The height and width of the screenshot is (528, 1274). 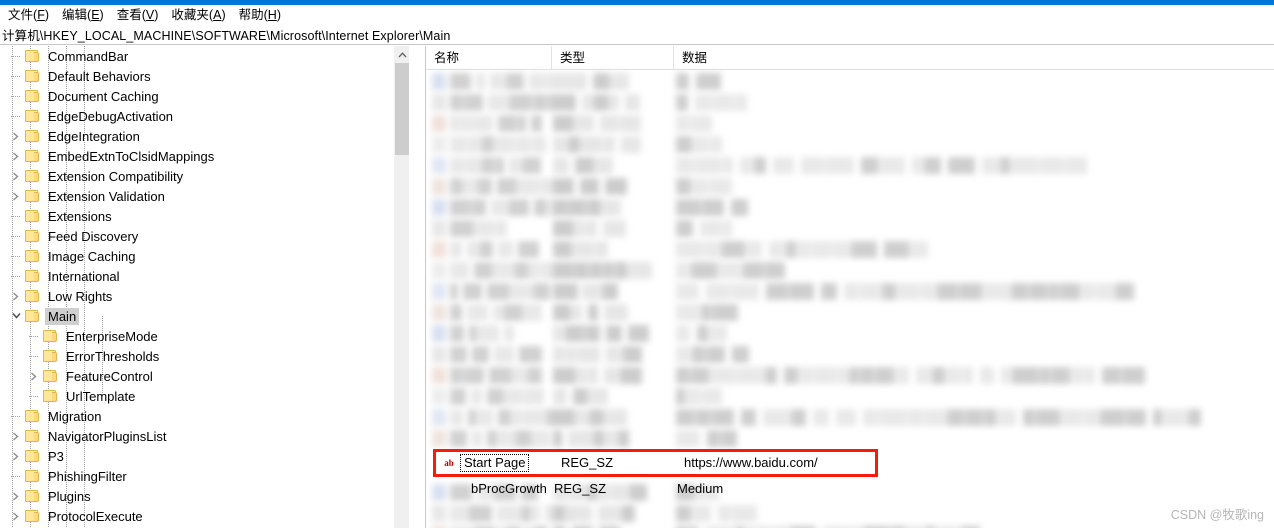 What do you see at coordinates (401, 54) in the screenshot?
I see `scroll-up-arrow-icon` at bounding box center [401, 54].